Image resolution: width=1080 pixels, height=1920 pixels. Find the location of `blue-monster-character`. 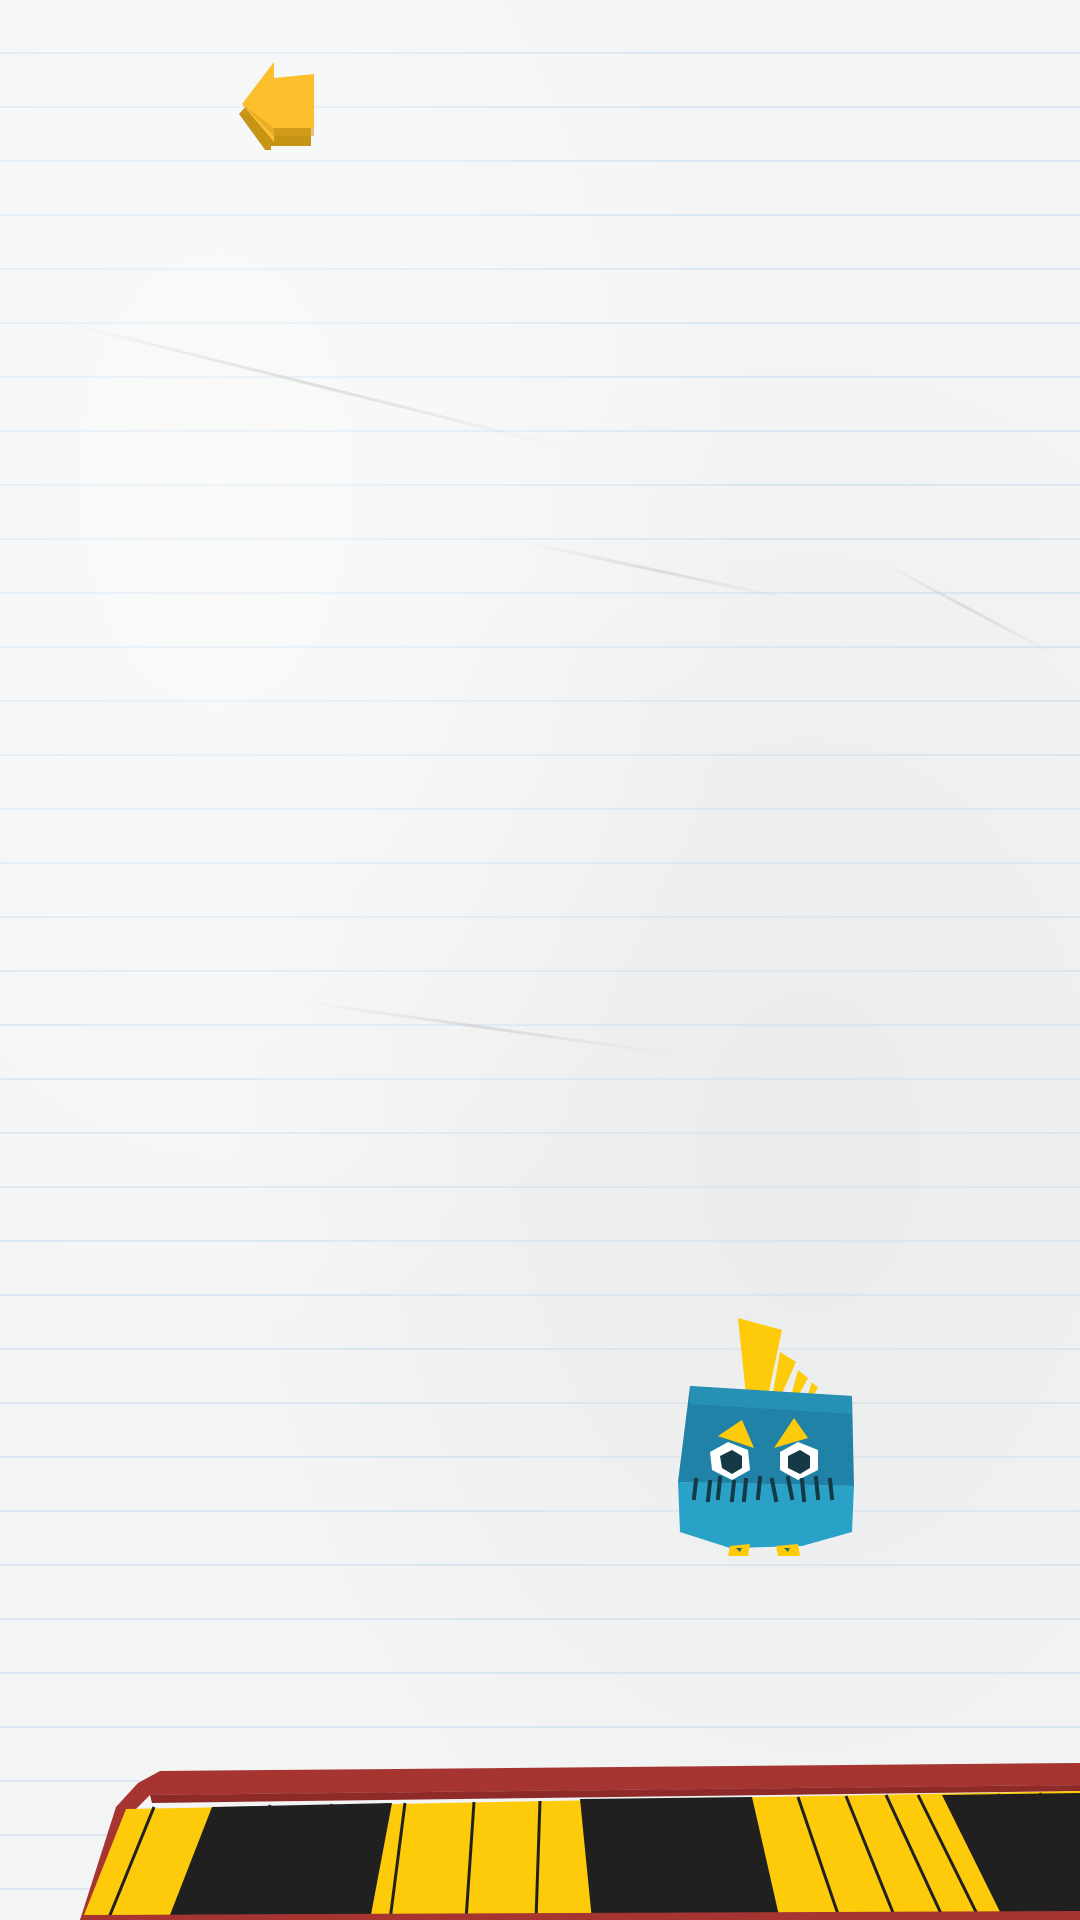

blue-monster-character is located at coordinates (767, 1438).